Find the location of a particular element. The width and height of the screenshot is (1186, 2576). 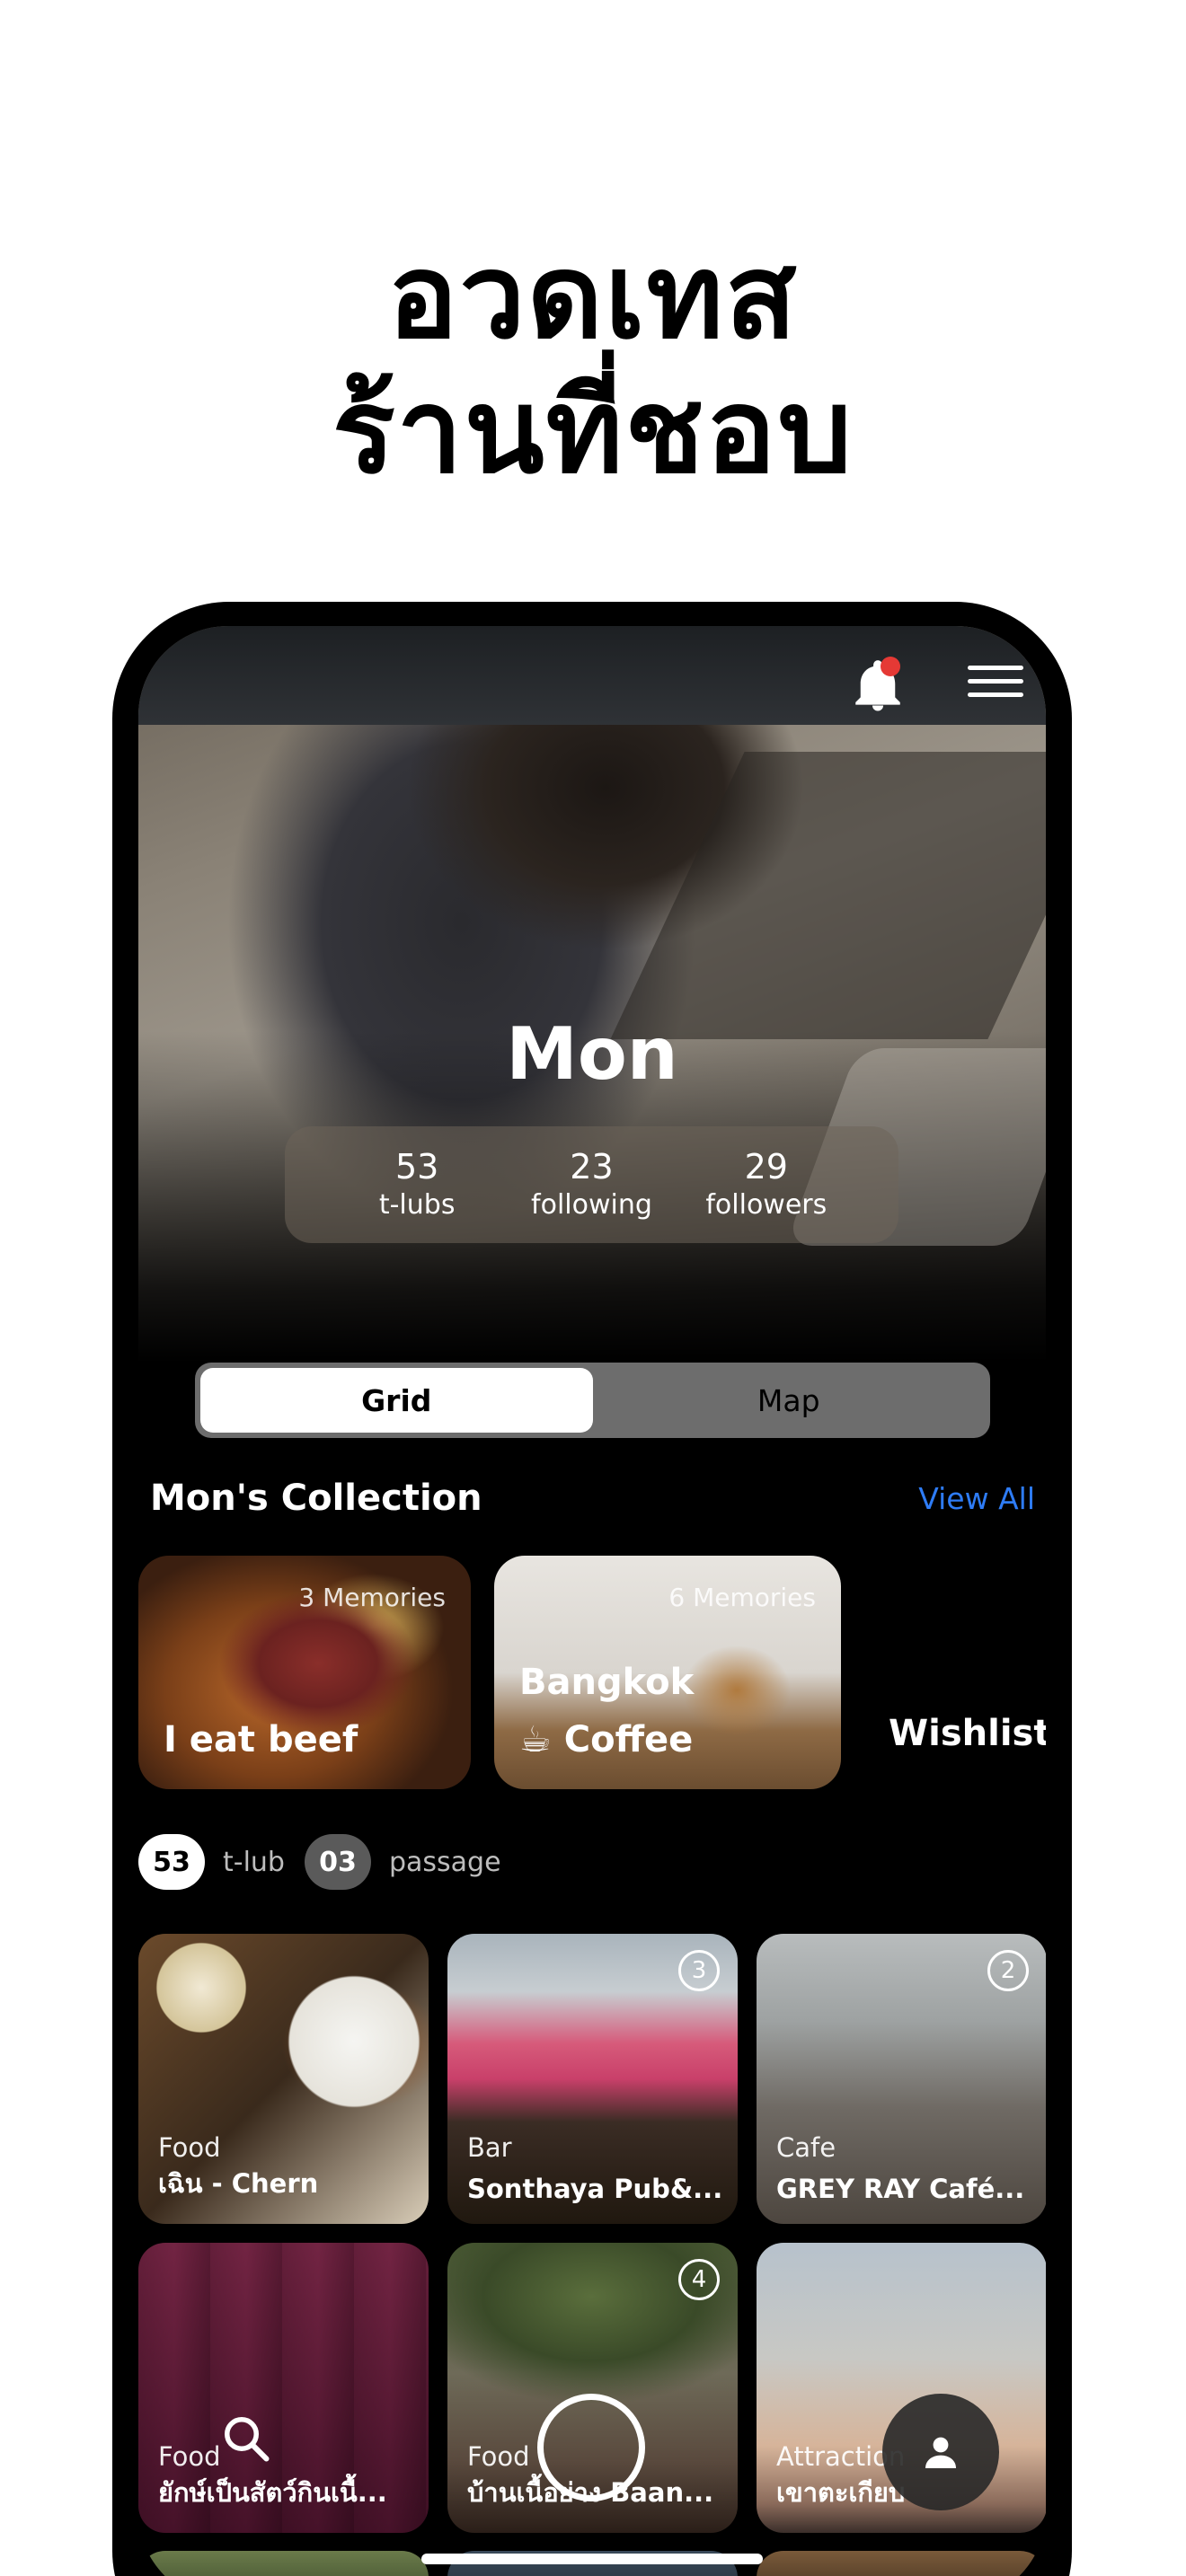

collection-memories-count: 6 Memories is located at coordinates (742, 1597).